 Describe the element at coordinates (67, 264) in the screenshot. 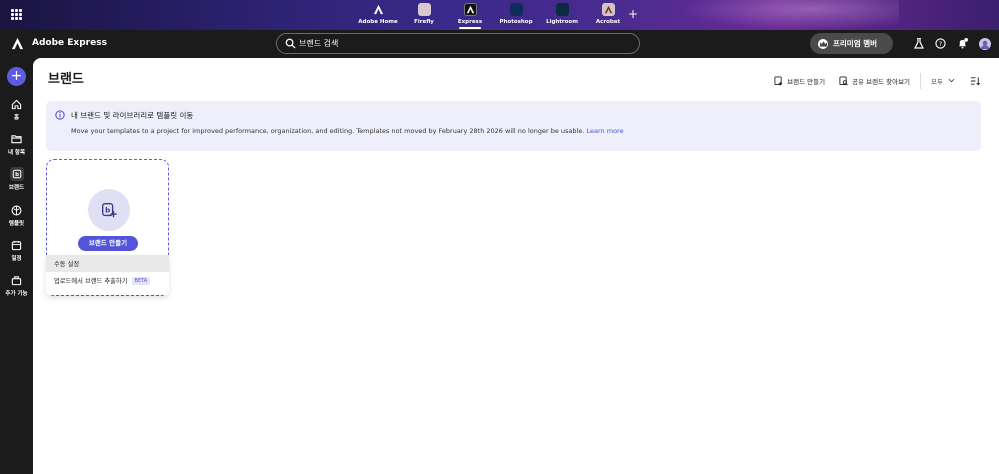

I see `menu-item-label: 수동 설정` at that location.